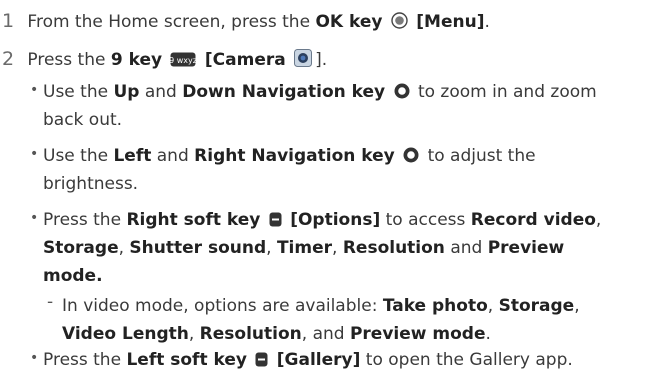  What do you see at coordinates (165, 59) in the screenshot?
I see `step-2: 2 Press the 9 key 9 wxyz [Camera ].` at bounding box center [165, 59].